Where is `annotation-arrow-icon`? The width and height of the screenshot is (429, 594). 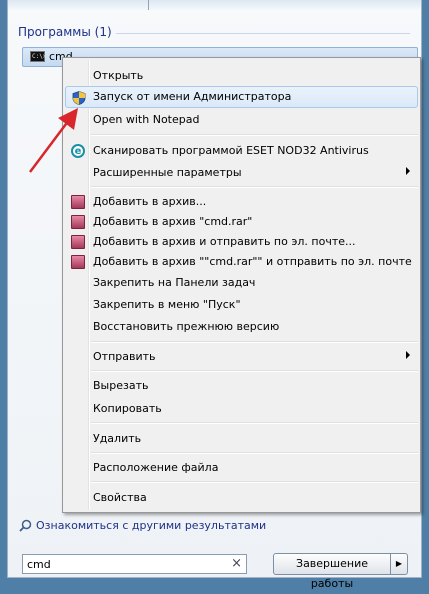
annotation-arrow-icon is located at coordinates (53, 140).